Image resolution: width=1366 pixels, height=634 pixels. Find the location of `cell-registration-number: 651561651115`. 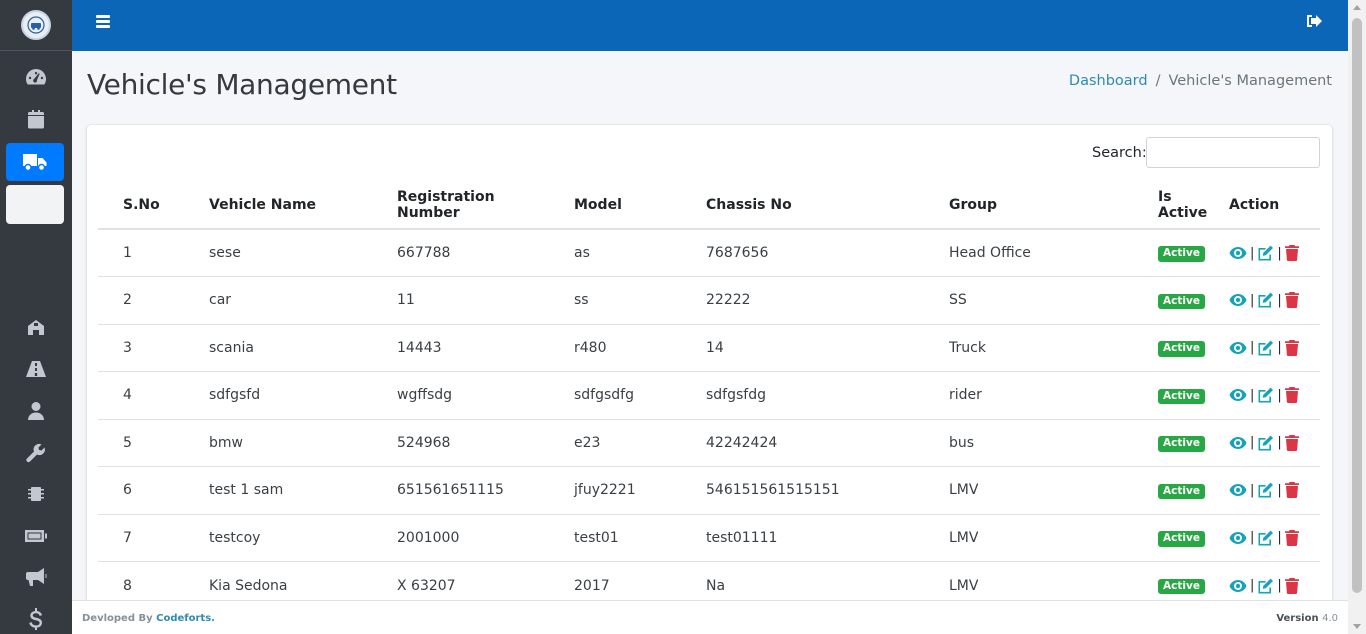

cell-registration-number: 651561651115 is located at coordinates (460, 490).